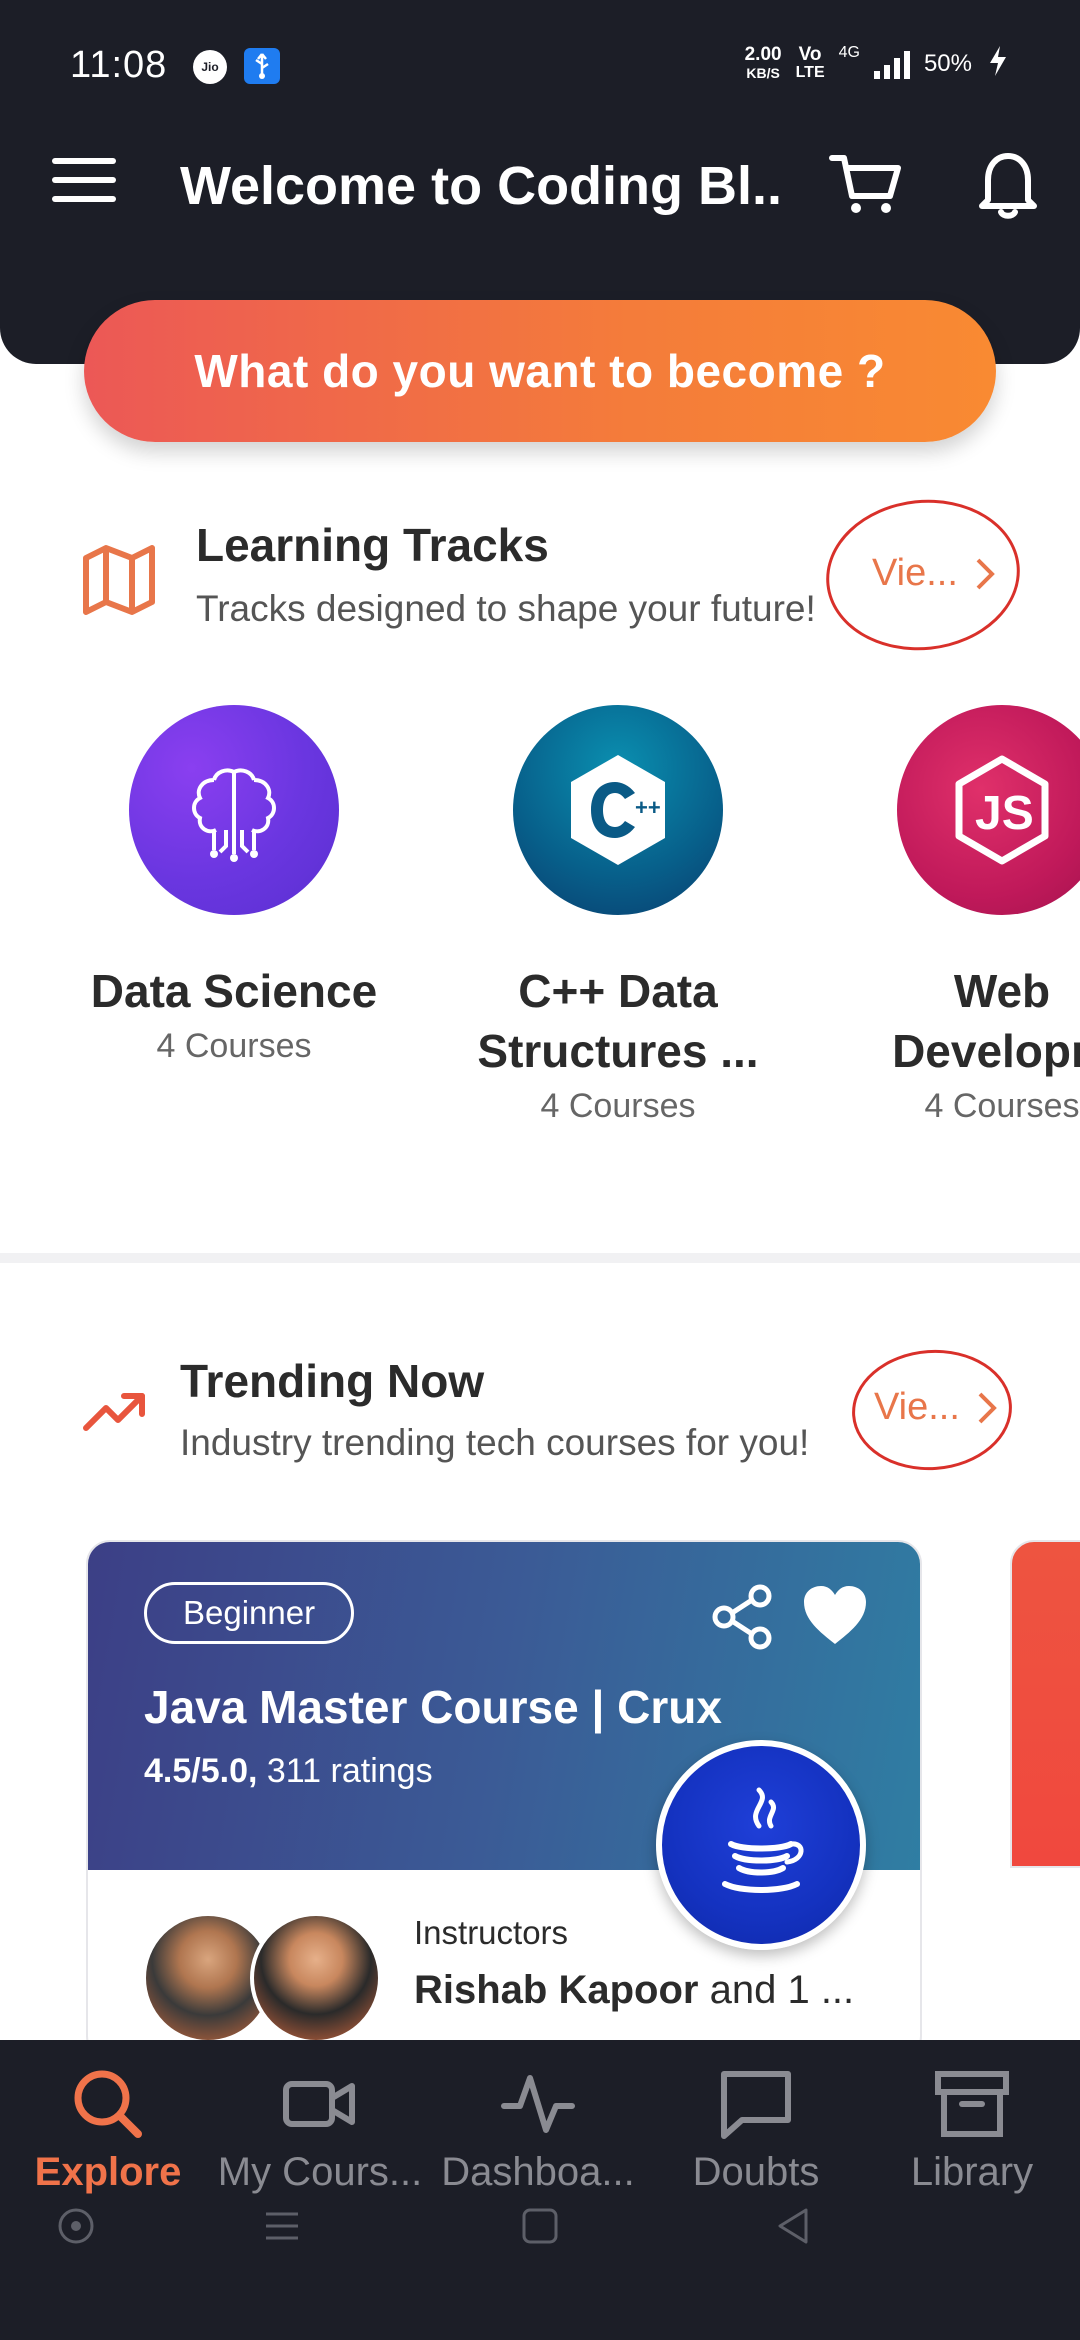 This screenshot has height=2340, width=1080. Describe the element at coordinates (262, 66) in the screenshot. I see `usb-icon` at that location.